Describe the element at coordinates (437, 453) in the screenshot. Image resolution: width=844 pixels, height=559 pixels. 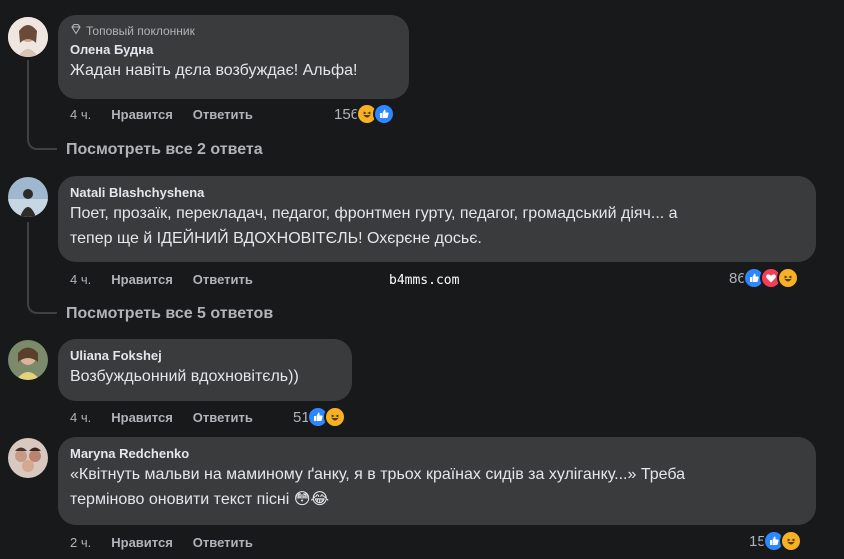
I see `comment-author: Maryna Redchenko` at that location.